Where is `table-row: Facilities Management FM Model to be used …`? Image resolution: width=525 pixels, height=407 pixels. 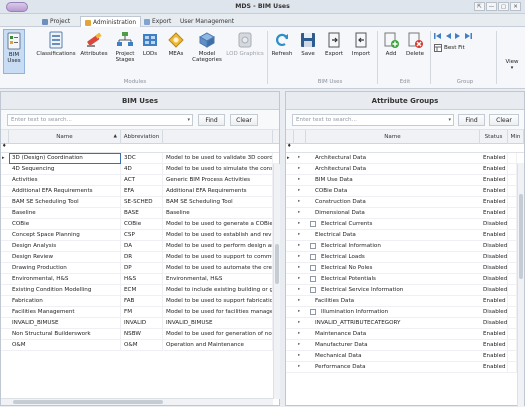
table-row: Facilities Management FM Model to be used … is located at coordinates (140, 312).